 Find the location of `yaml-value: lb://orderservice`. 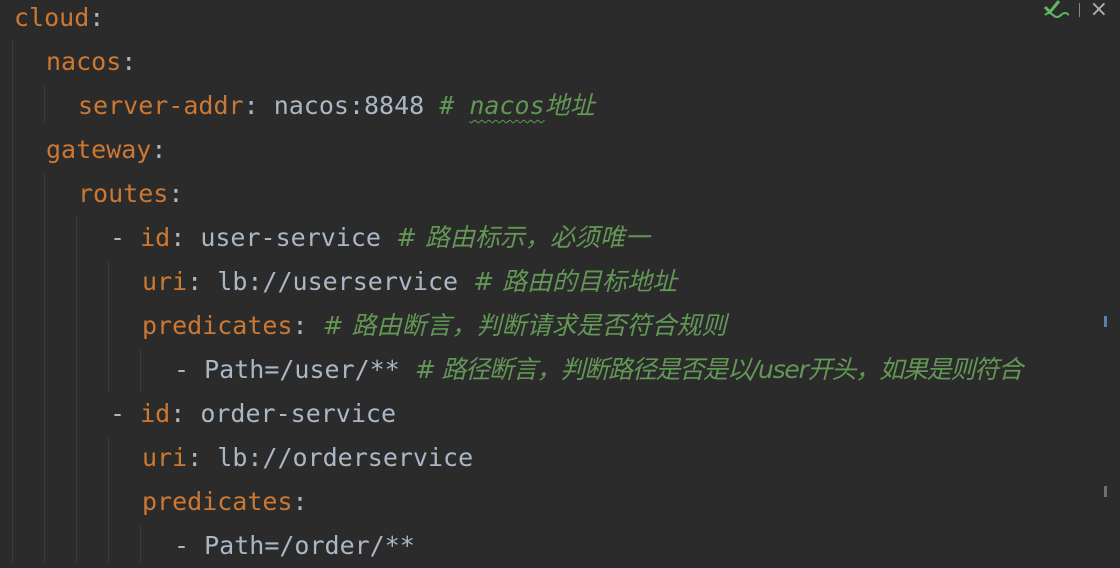

yaml-value: lb://orderservice is located at coordinates (338, 457).